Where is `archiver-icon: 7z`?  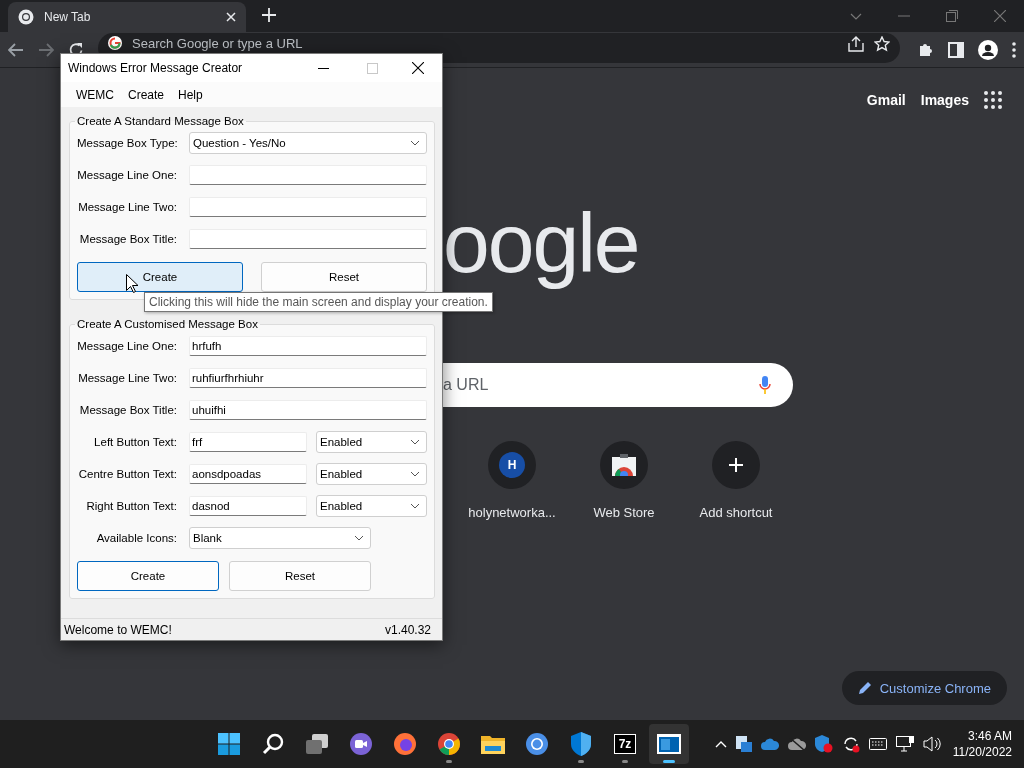
archiver-icon: 7z is located at coordinates (625, 744).